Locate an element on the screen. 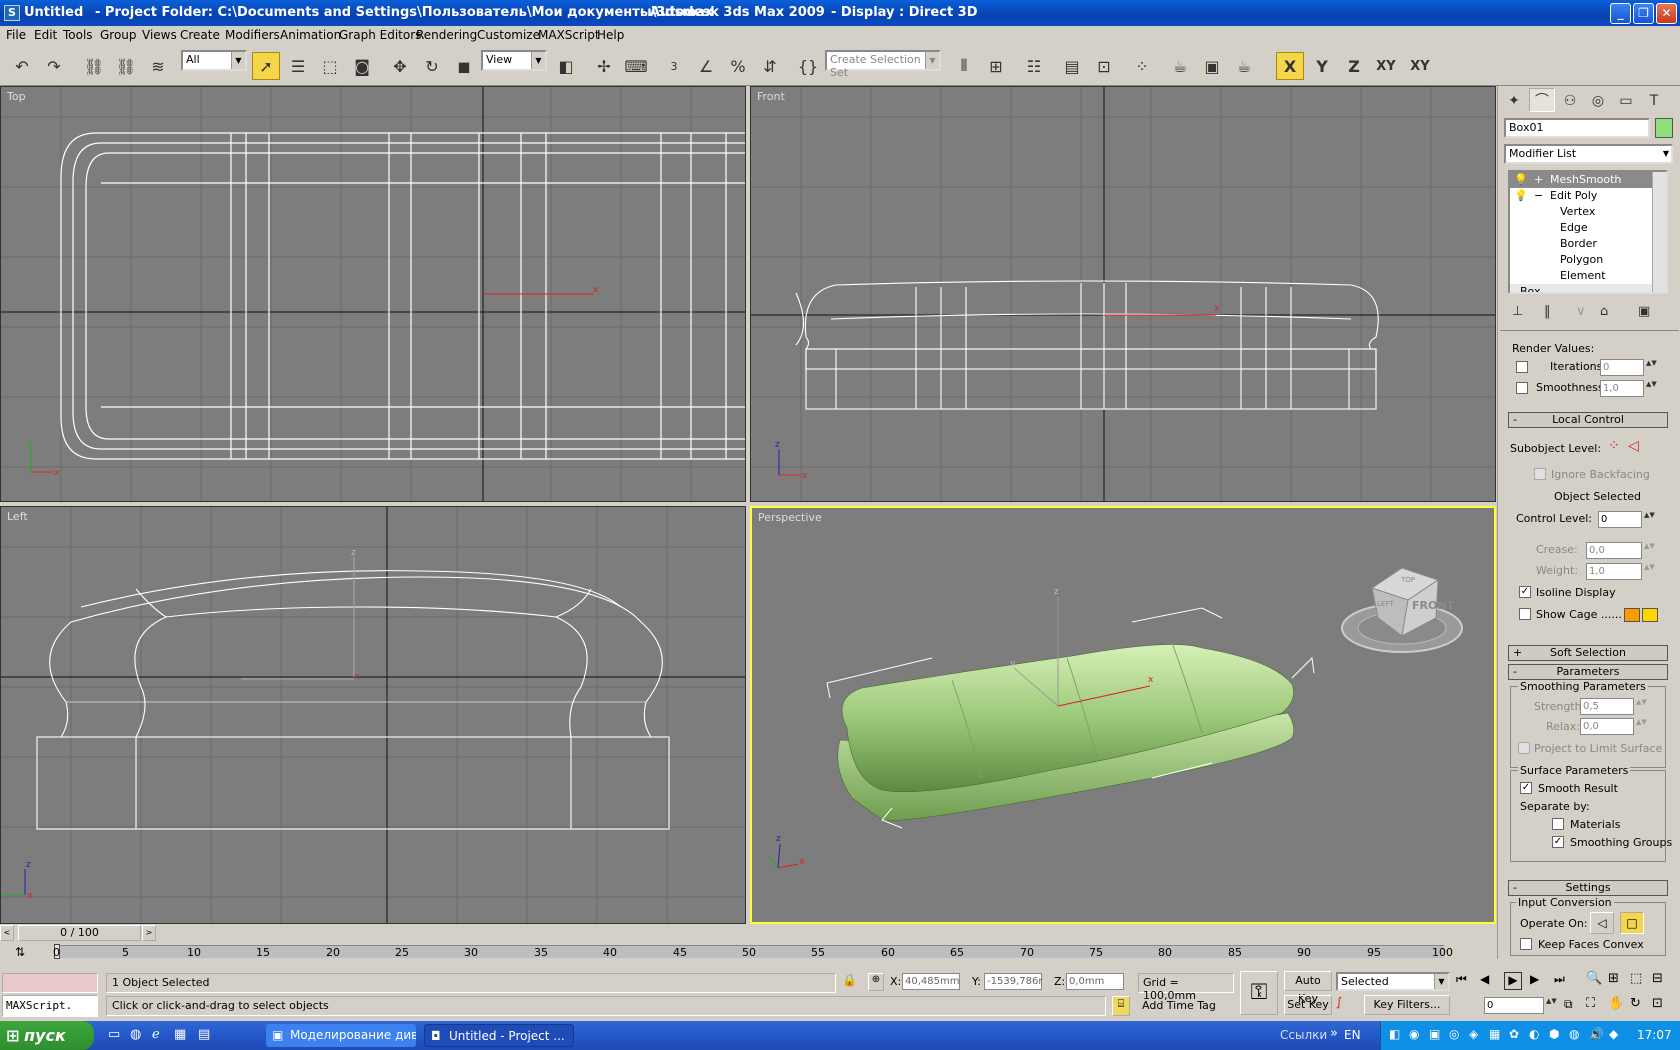 This screenshot has height=1050, width=1680. smoothness-spinner: 1,0 is located at coordinates (1622, 388).